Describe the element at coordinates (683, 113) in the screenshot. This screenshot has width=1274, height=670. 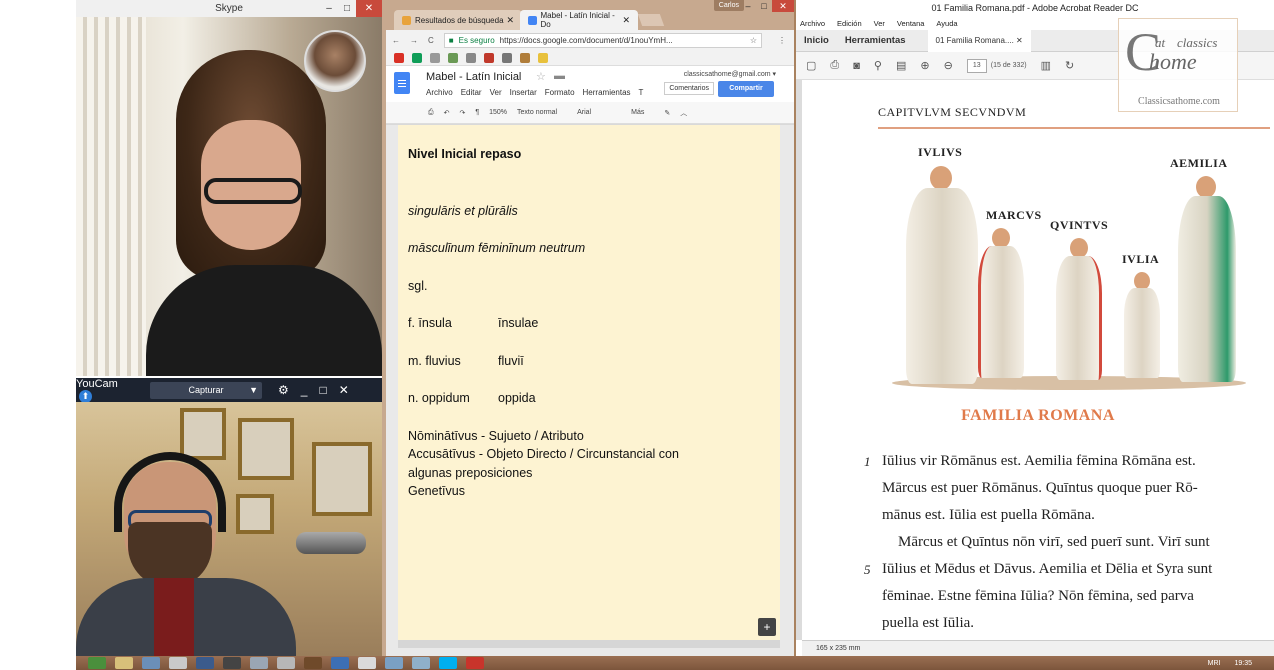
I see `collapse-icon: ︿` at that location.